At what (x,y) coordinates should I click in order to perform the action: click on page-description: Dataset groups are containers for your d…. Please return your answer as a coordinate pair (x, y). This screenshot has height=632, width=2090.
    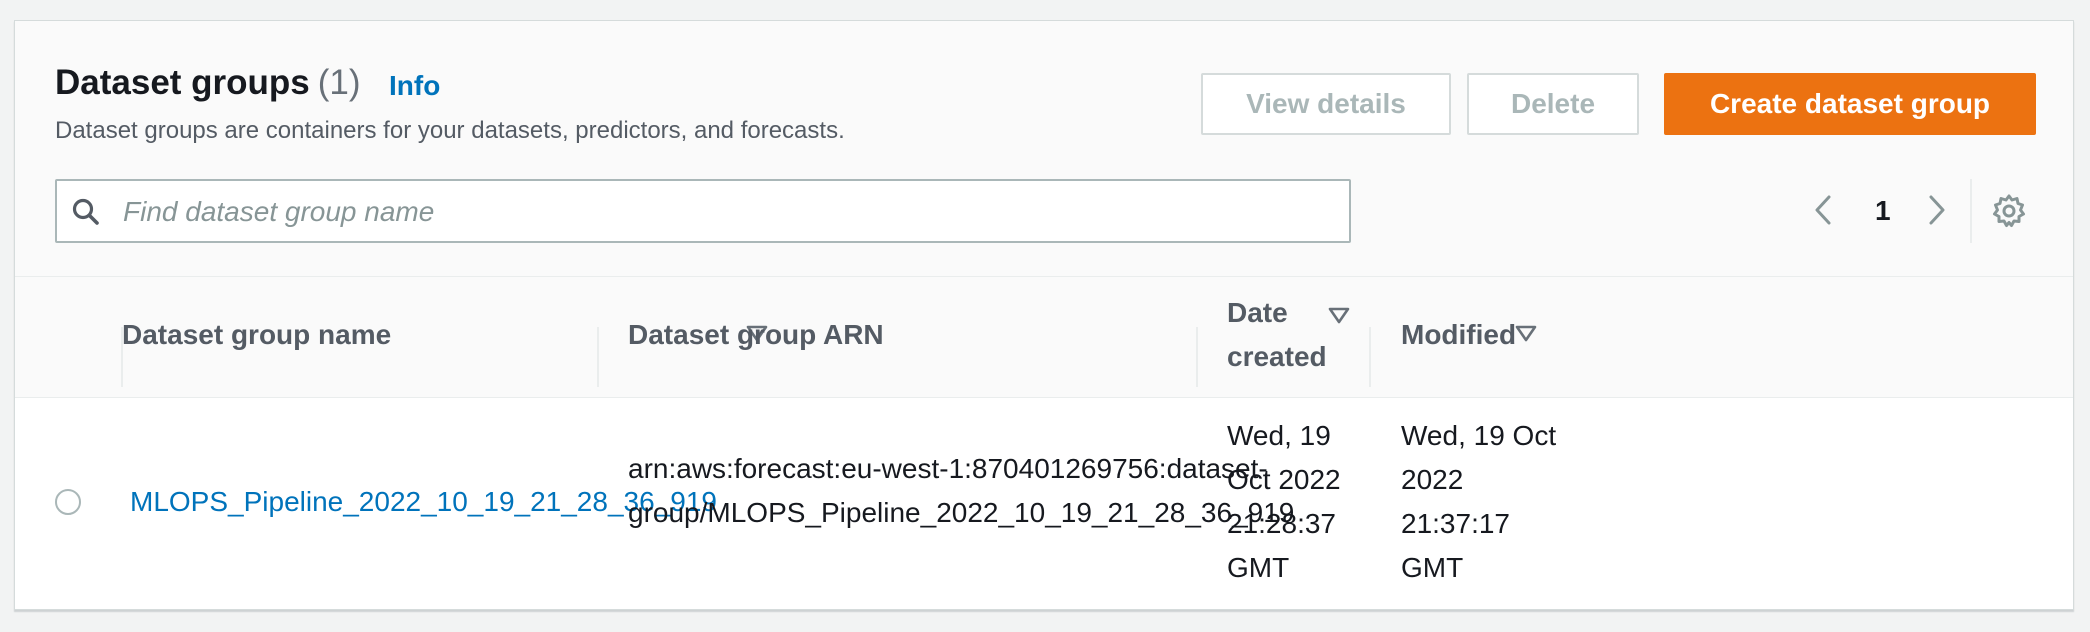
    Looking at the image, I should click on (450, 130).